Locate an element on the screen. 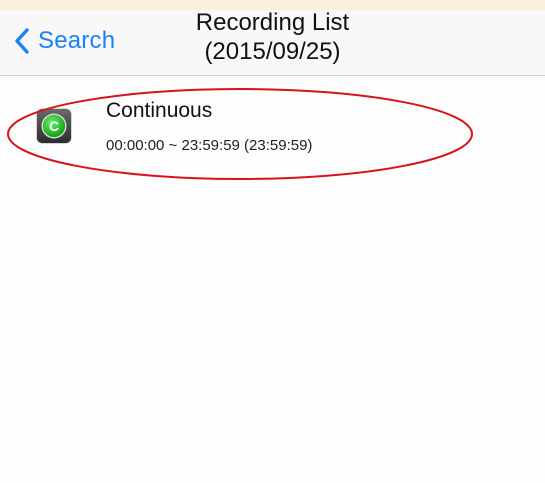 This screenshot has height=483, width=545. recording-time-range: 00:00:00 ~ 23:59:59 (23:59:59) is located at coordinates (209, 145).